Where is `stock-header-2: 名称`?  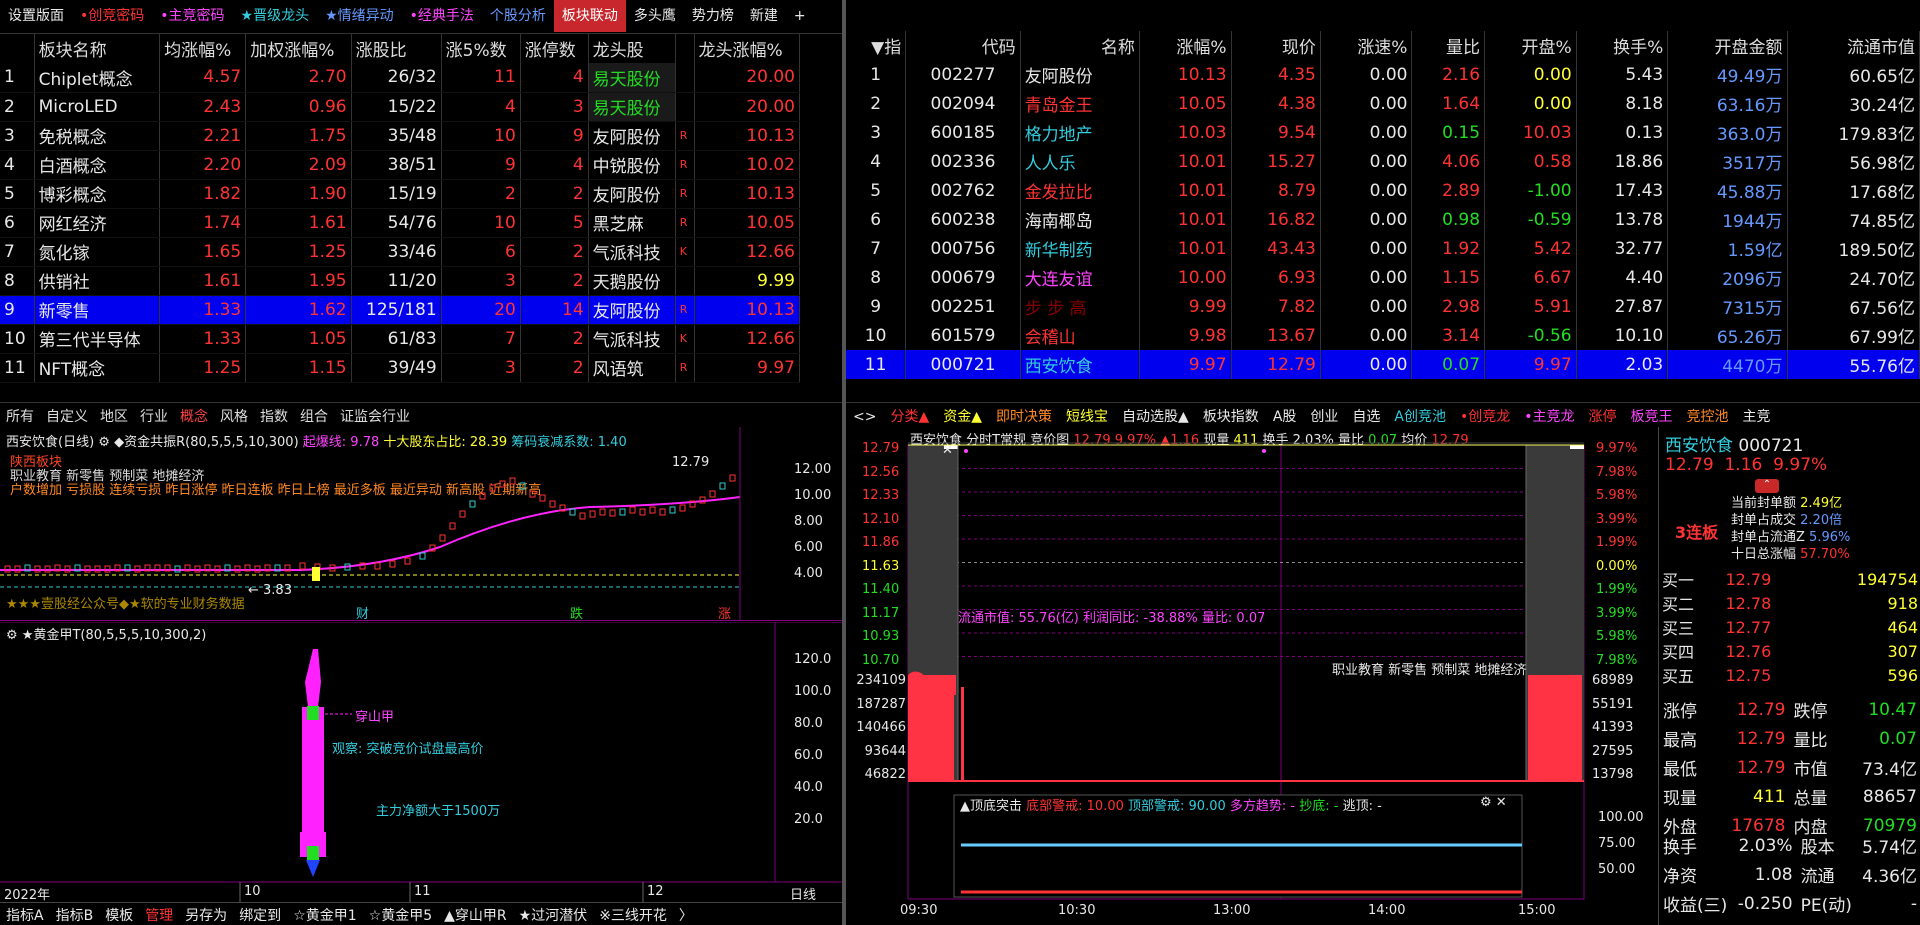
stock-header-2: 名称 is located at coordinates (1080, 45).